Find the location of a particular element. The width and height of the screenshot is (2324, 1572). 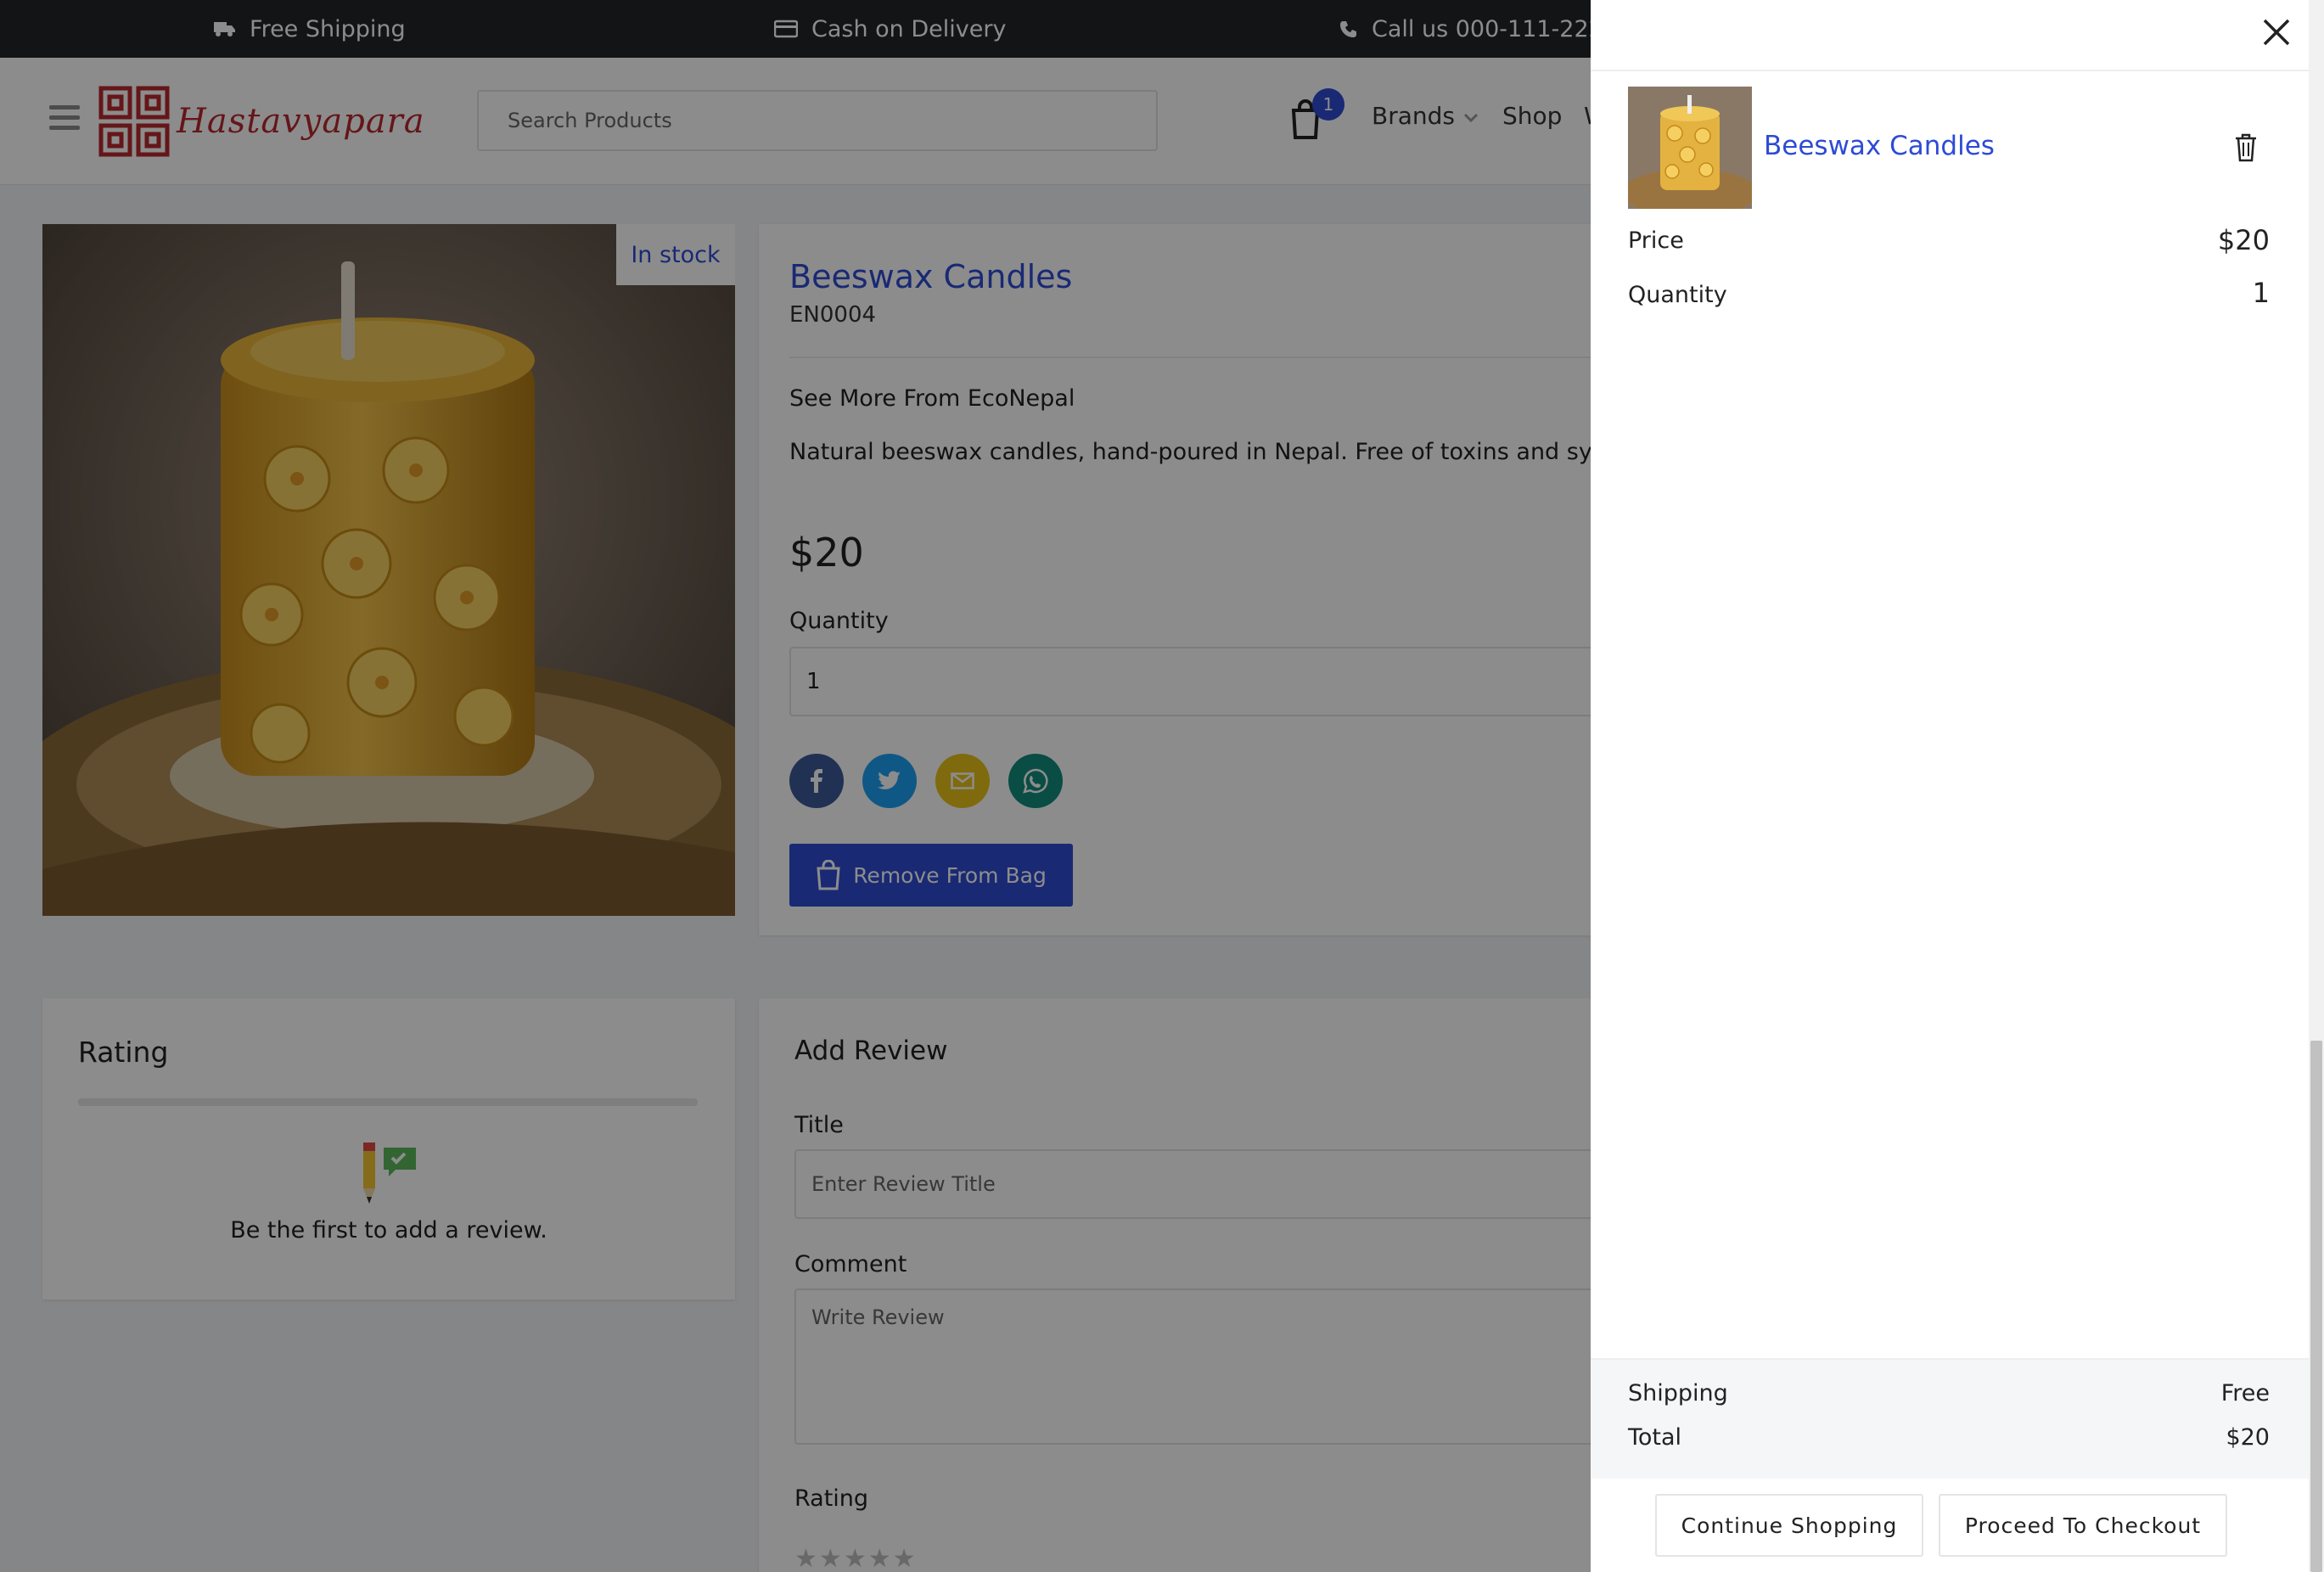

cart-item-name: Beeswax Candles is located at coordinates (1879, 146).